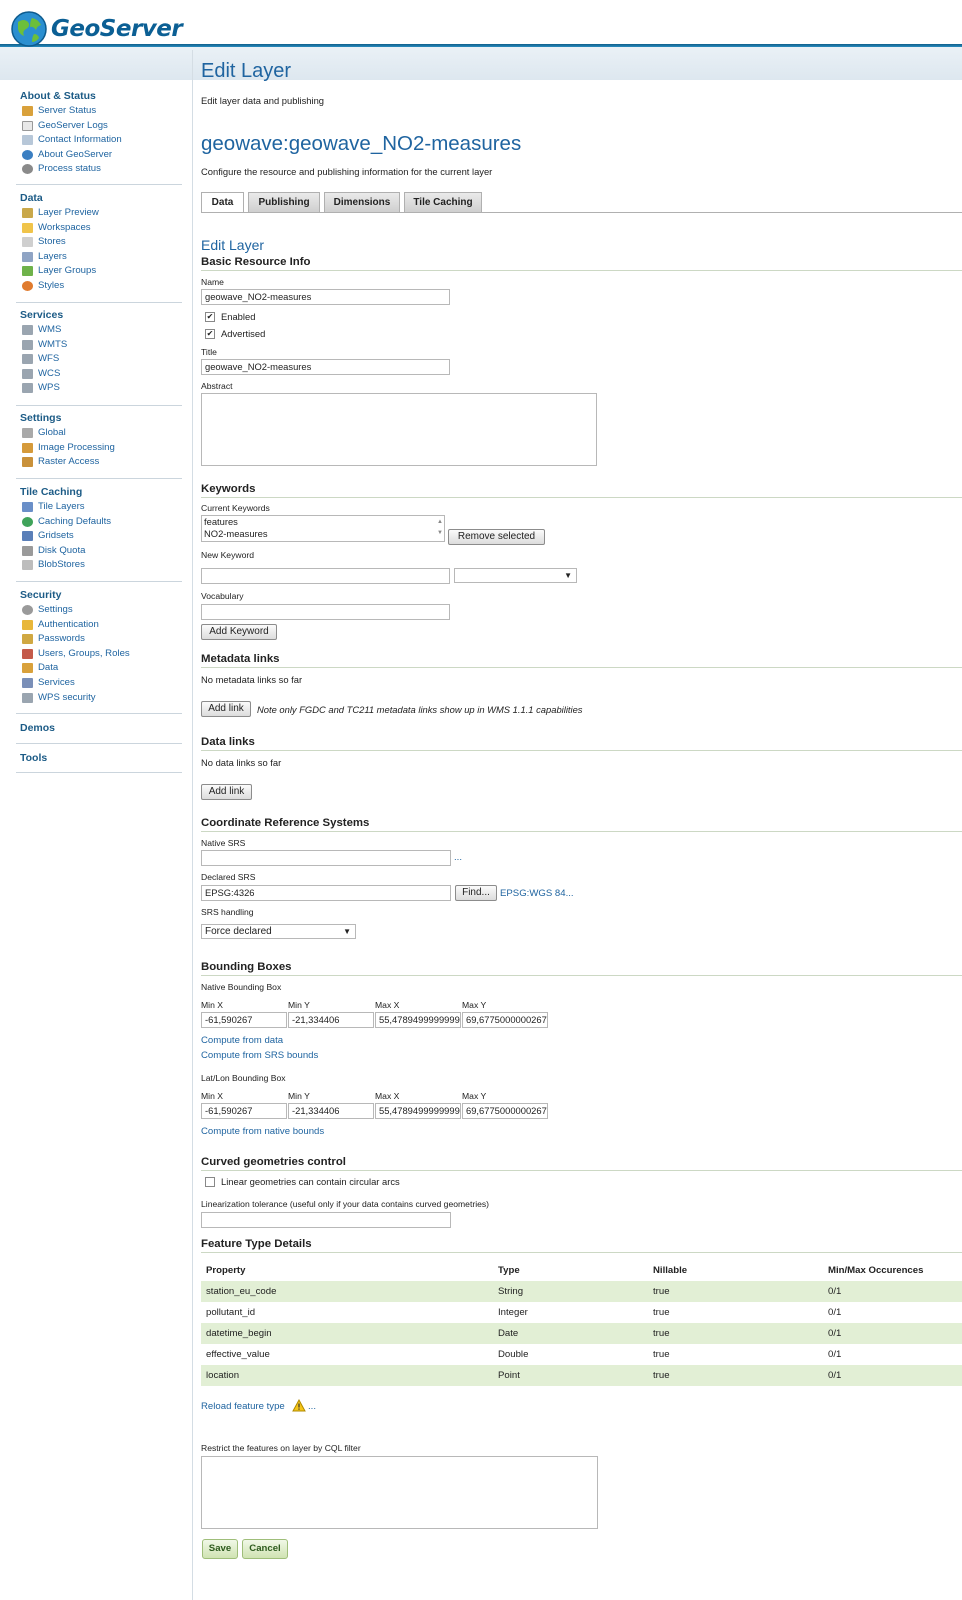 Image resolution: width=962 pixels, height=1600 pixels. Describe the element at coordinates (103, 169) in the screenshot. I see `sidebar-item-process-status: Process status` at that location.